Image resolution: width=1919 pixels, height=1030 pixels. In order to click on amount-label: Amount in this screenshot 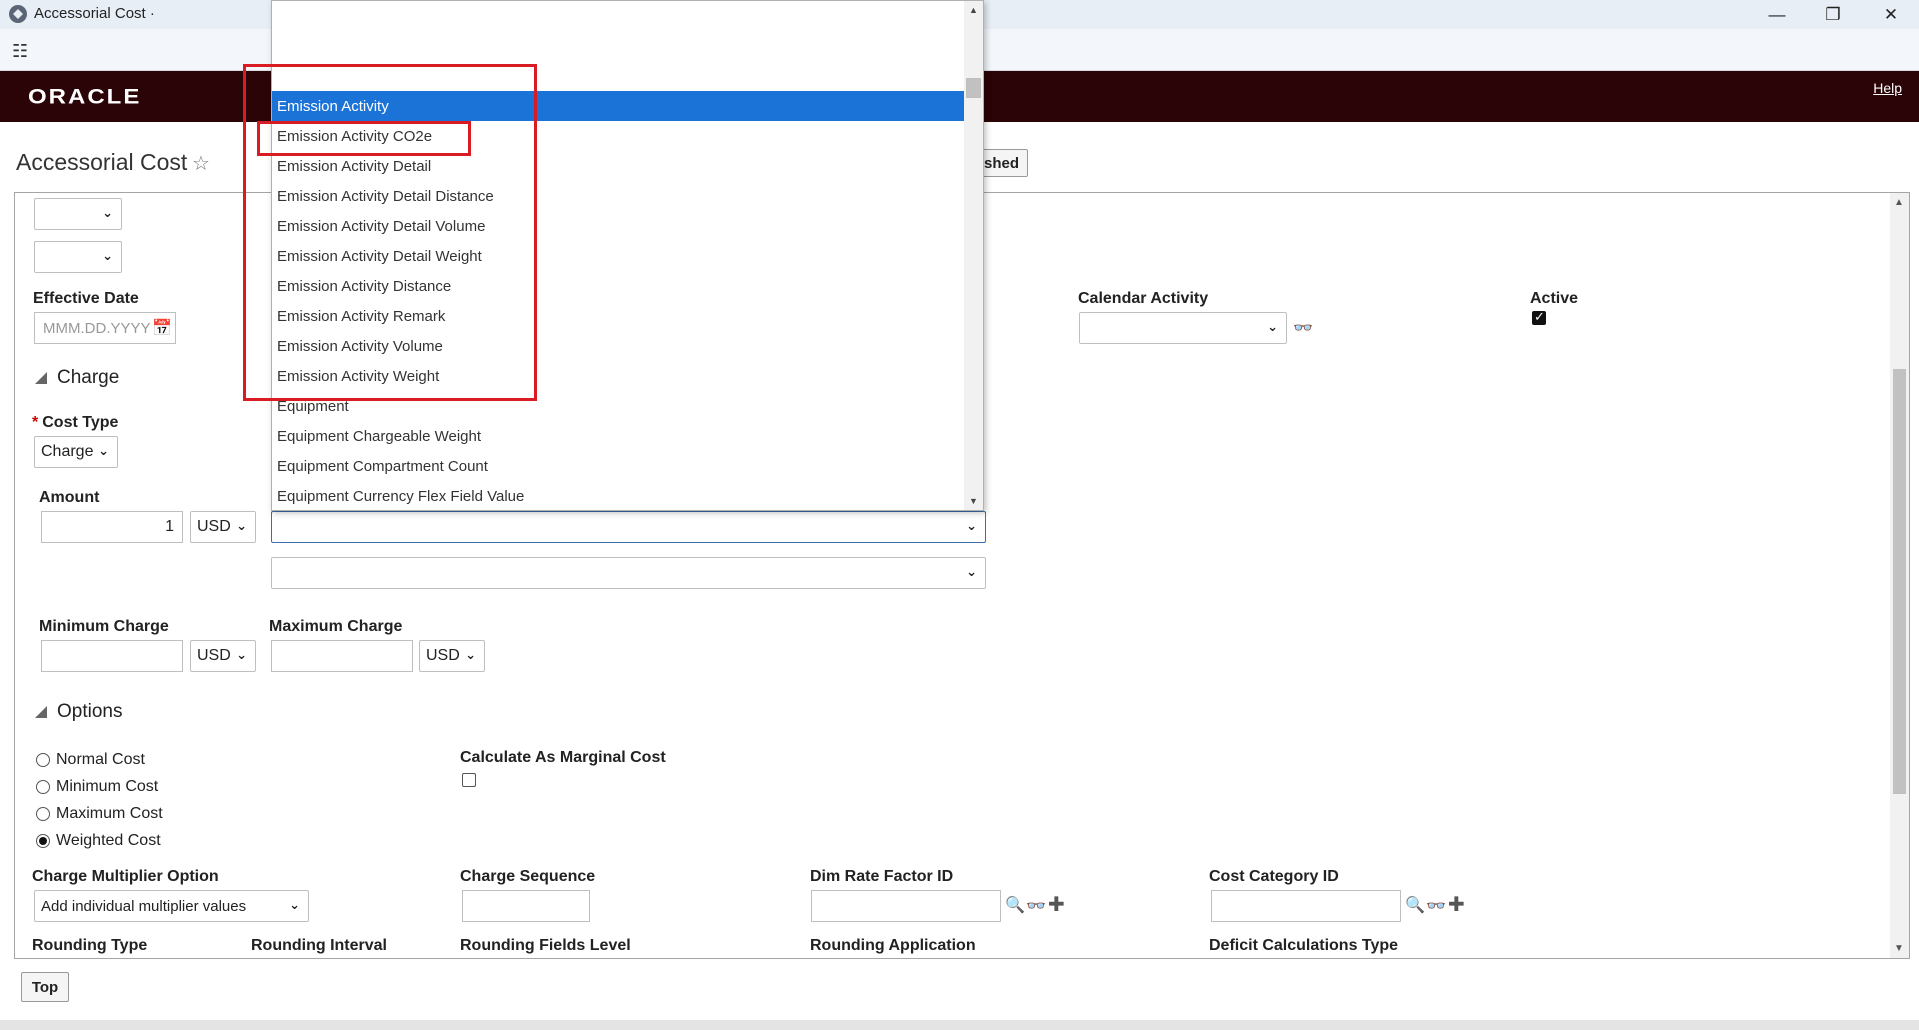, I will do `click(69, 497)`.